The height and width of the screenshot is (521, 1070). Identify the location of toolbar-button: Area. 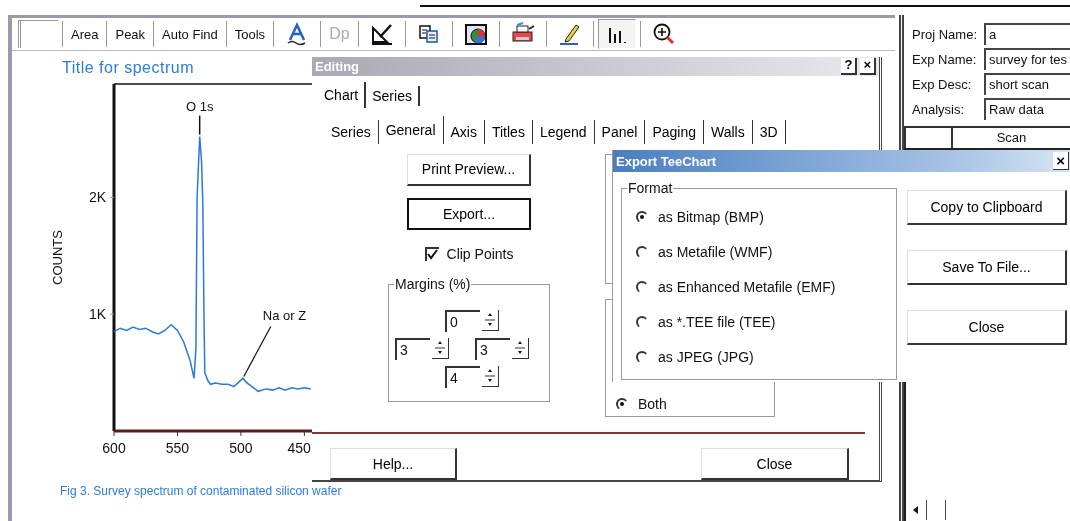
(85, 34).